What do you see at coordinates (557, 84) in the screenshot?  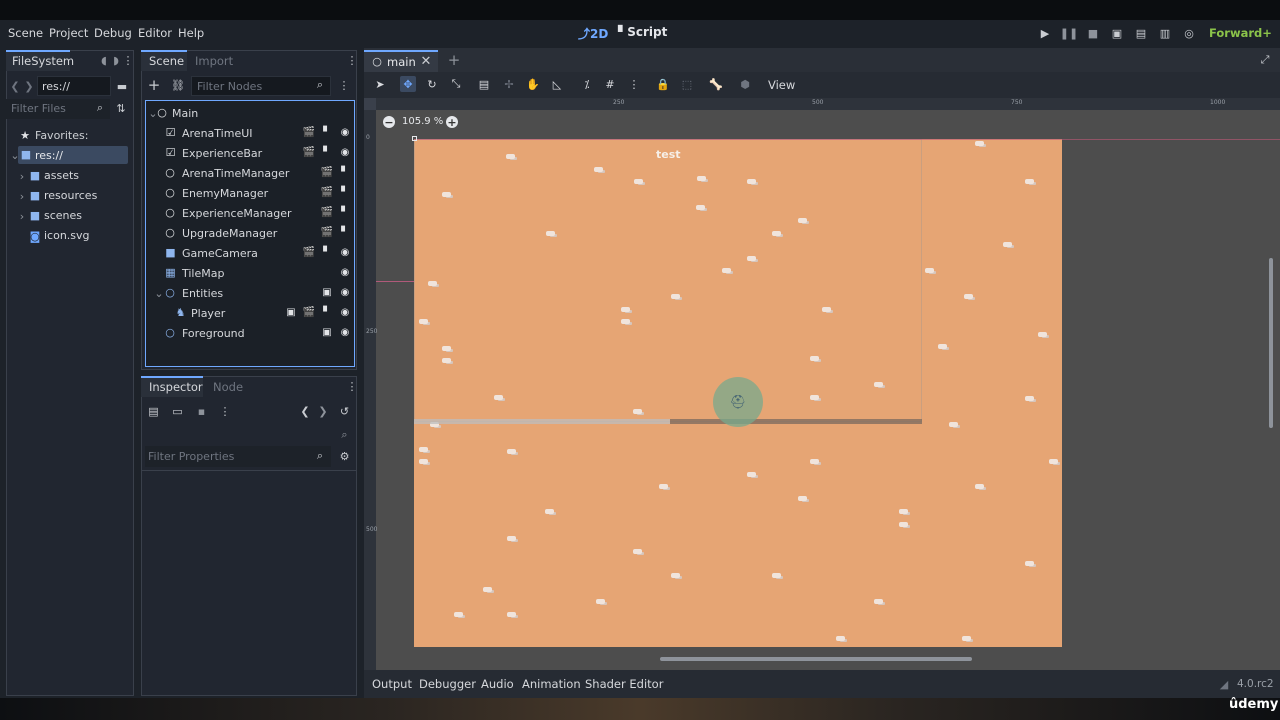 I see `ruler-tool-icon: ◺` at bounding box center [557, 84].